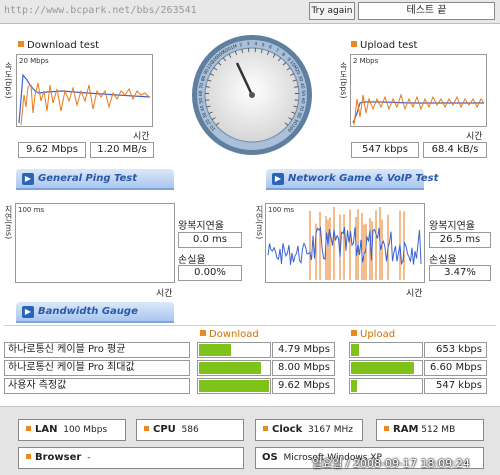  I want to click on ping-graph: 100 ms, so click(95, 243).